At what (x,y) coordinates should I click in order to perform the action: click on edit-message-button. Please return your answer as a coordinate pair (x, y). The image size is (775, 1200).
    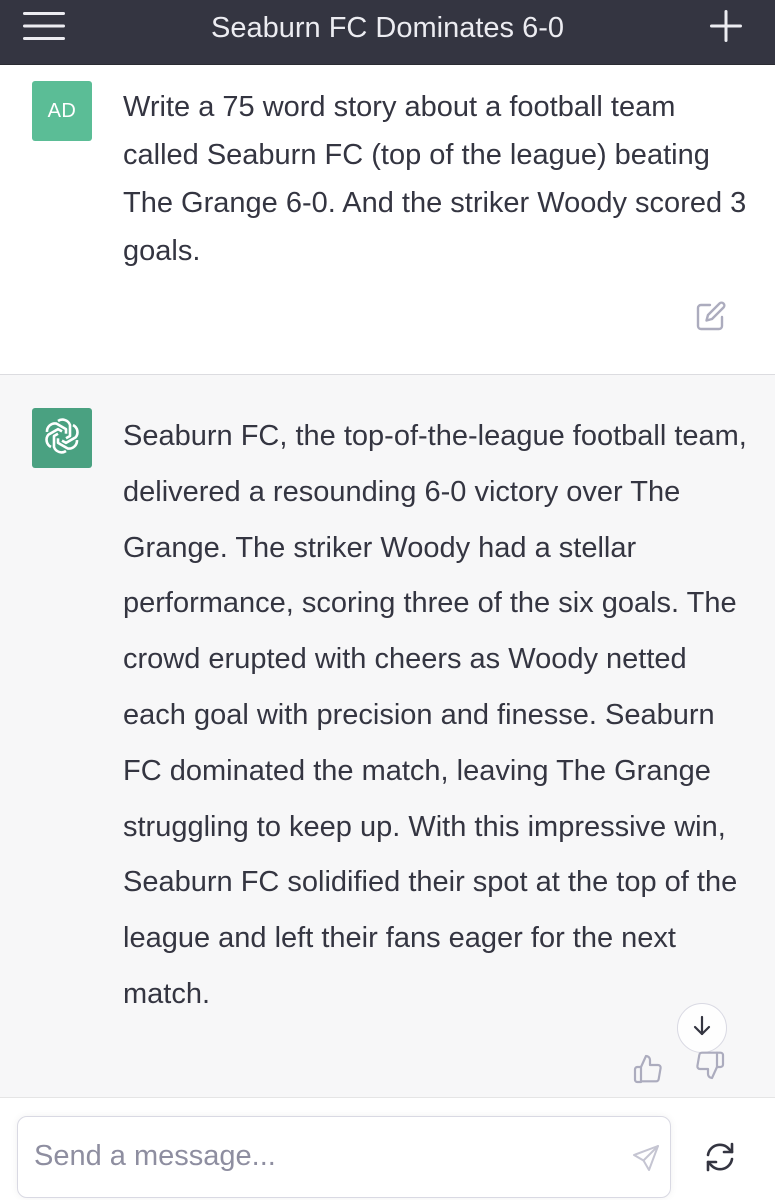
    Looking at the image, I should click on (711, 318).